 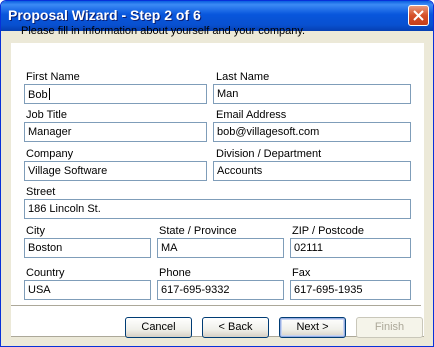 I want to click on email-field: bob@villagesoft.com, so click(x=312, y=132).